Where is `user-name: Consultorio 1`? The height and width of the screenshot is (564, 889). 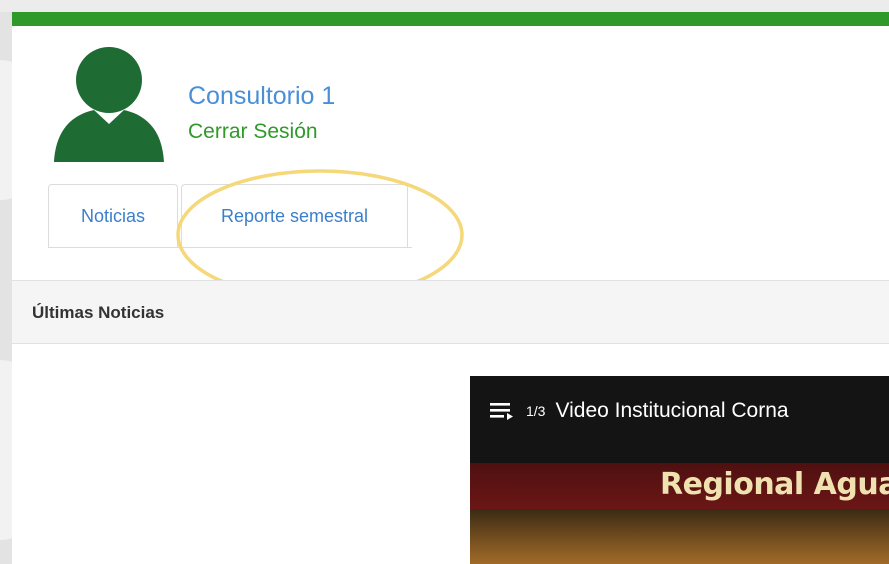
user-name: Consultorio 1 is located at coordinates (262, 96).